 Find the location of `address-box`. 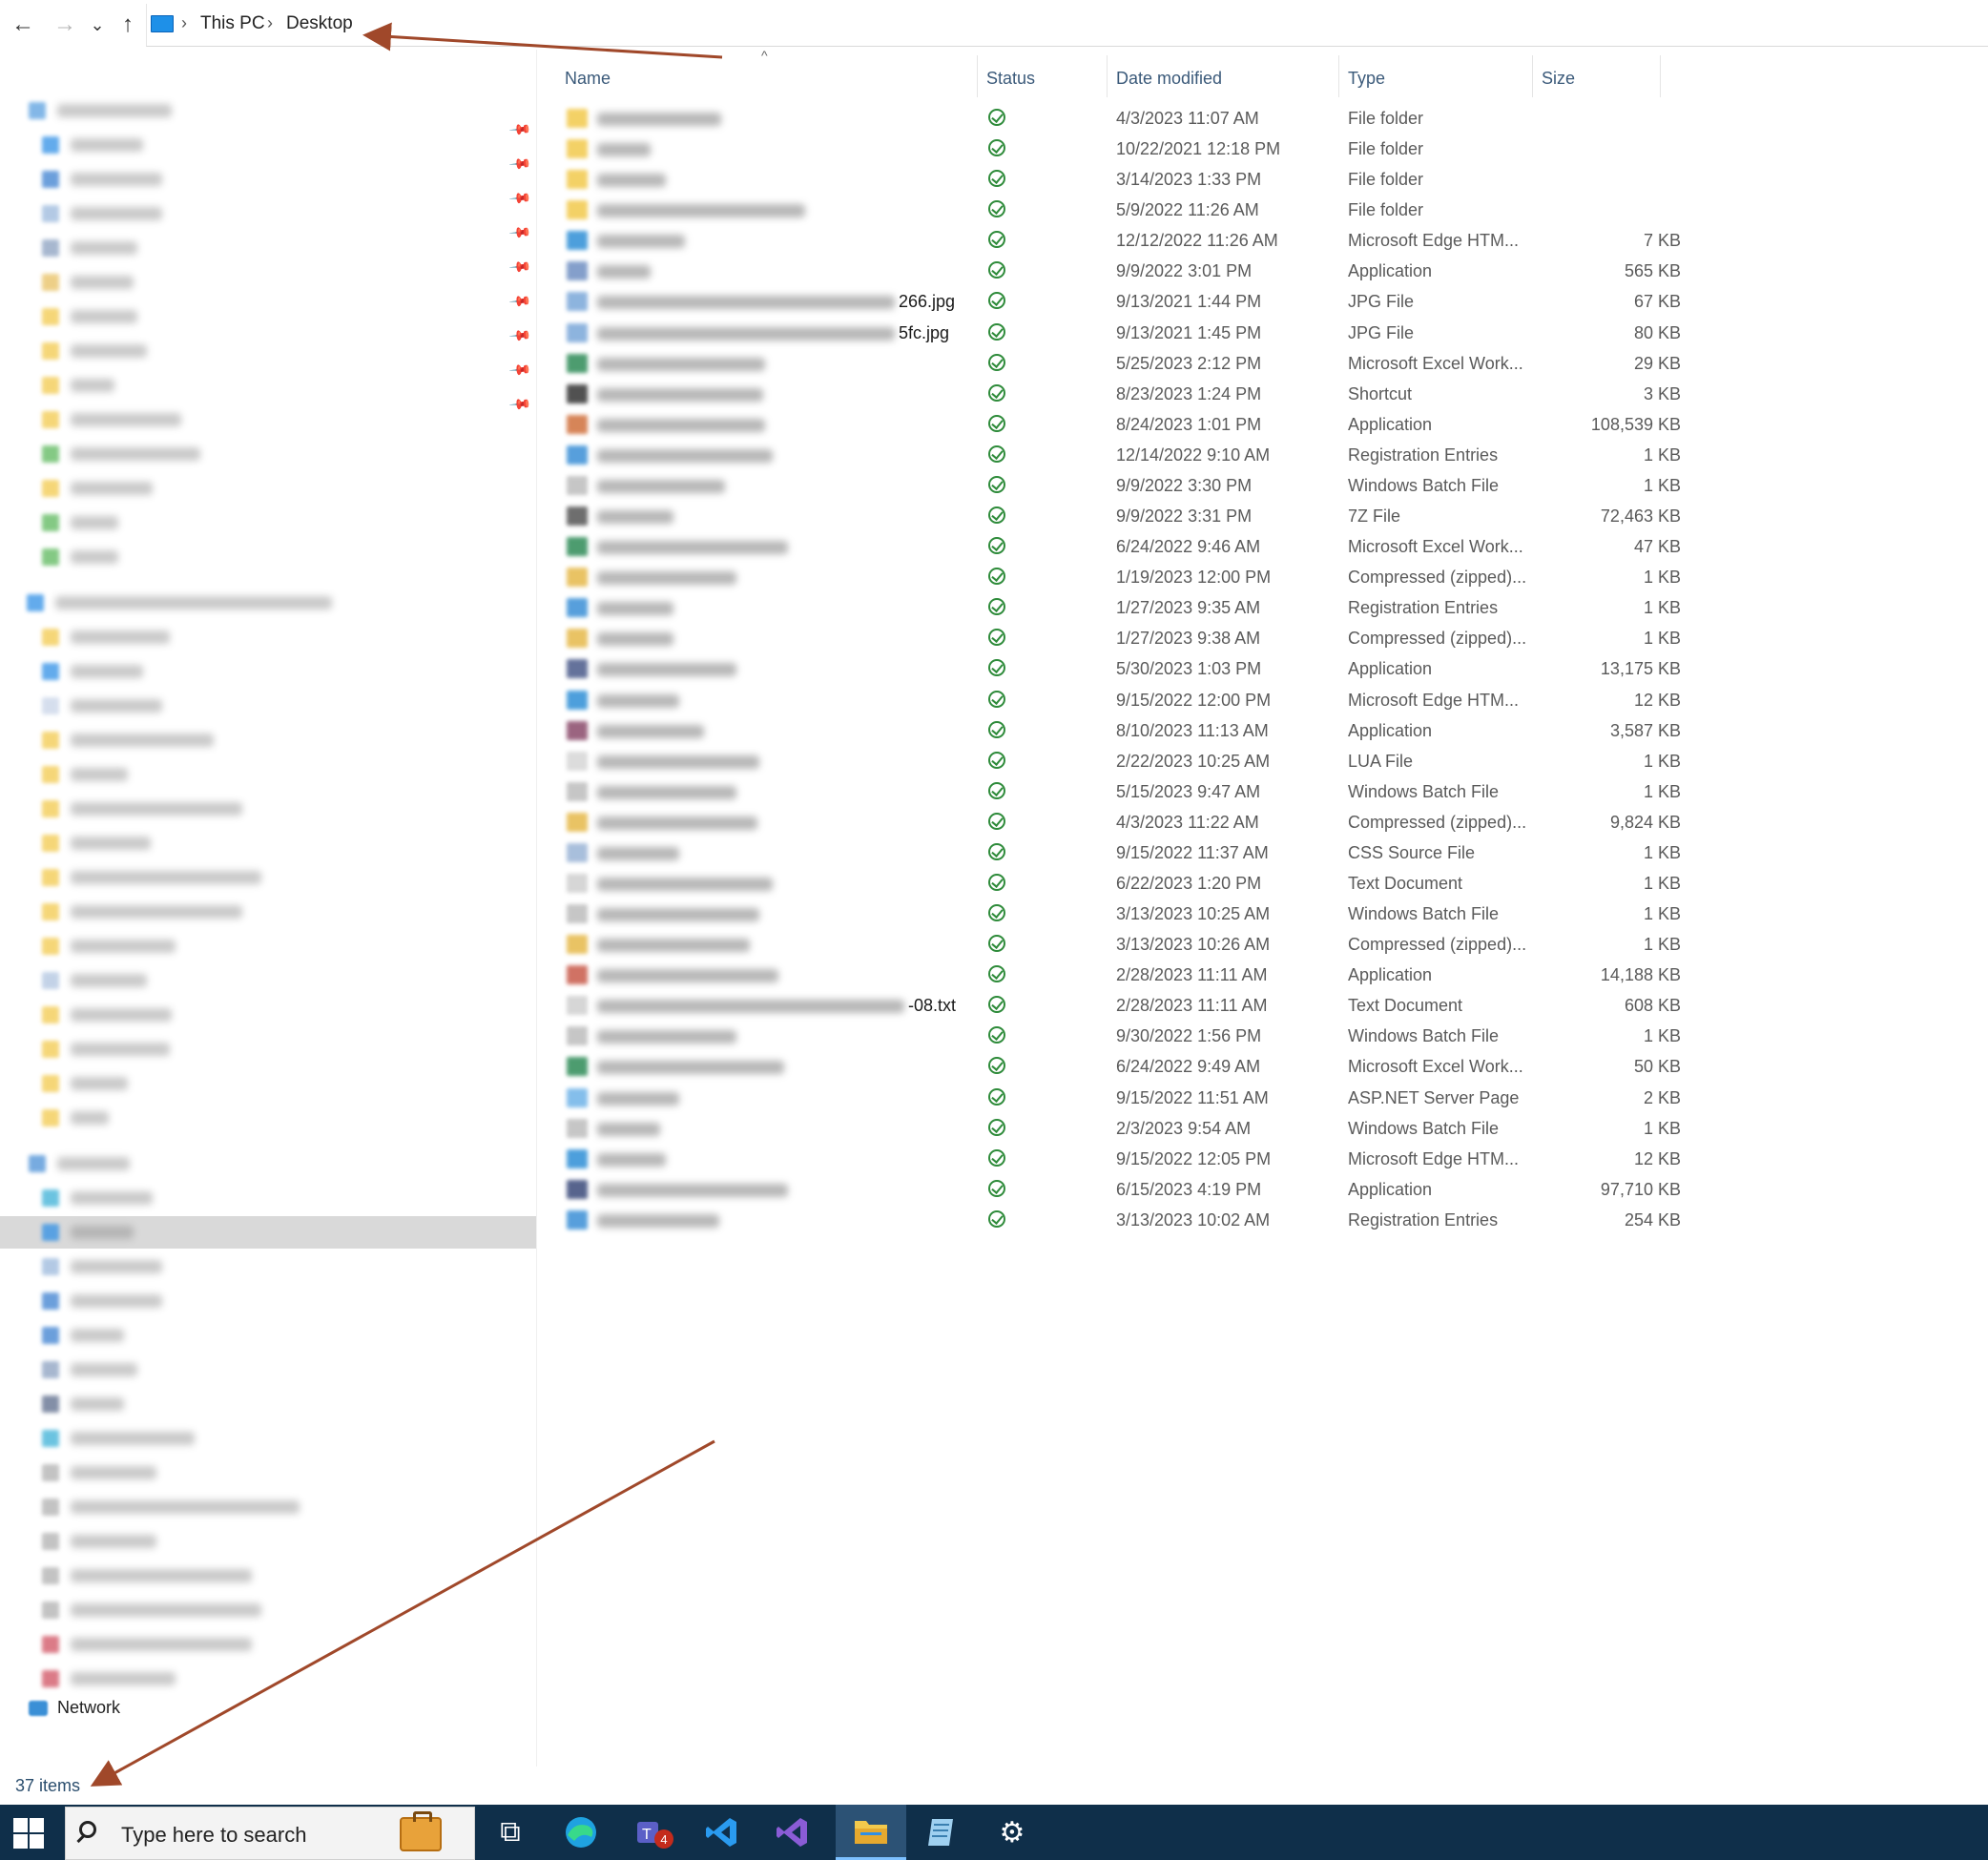

address-box is located at coordinates (1067, 26).